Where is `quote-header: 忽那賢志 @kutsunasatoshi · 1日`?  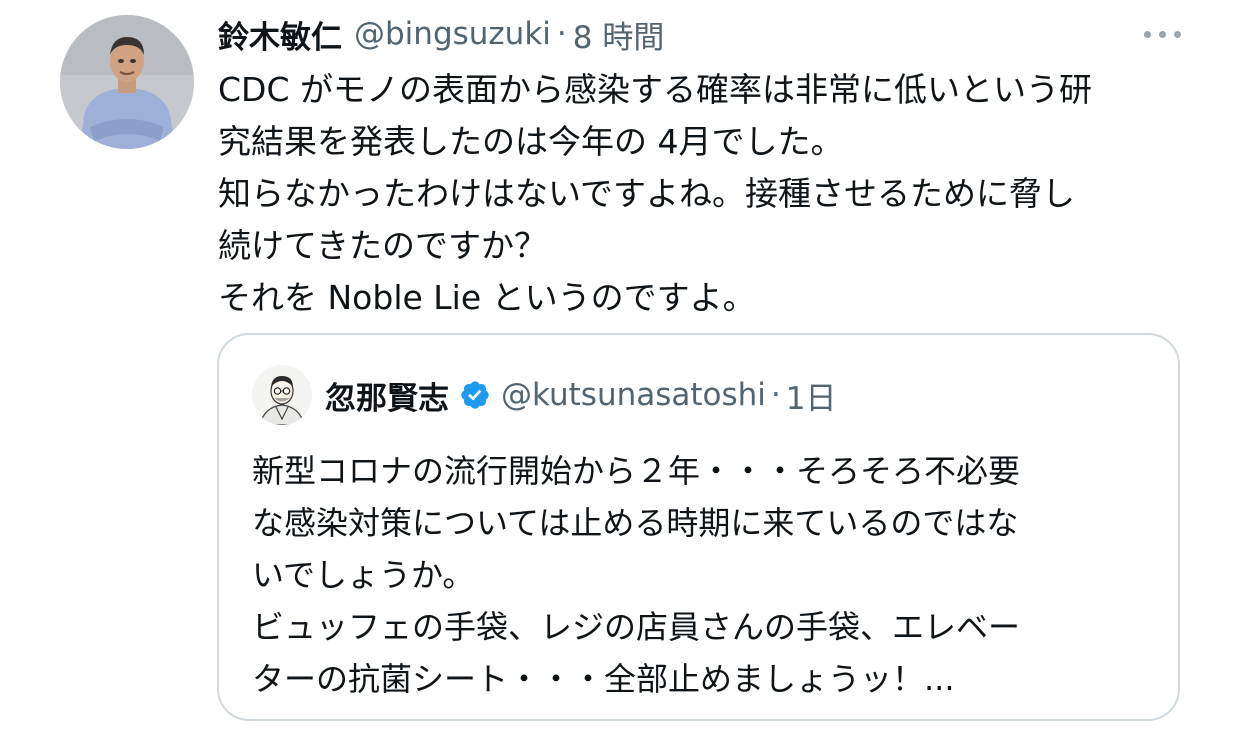
quote-header: 忽那賢志 @kutsunasatoshi · 1日 is located at coordinates (581, 395).